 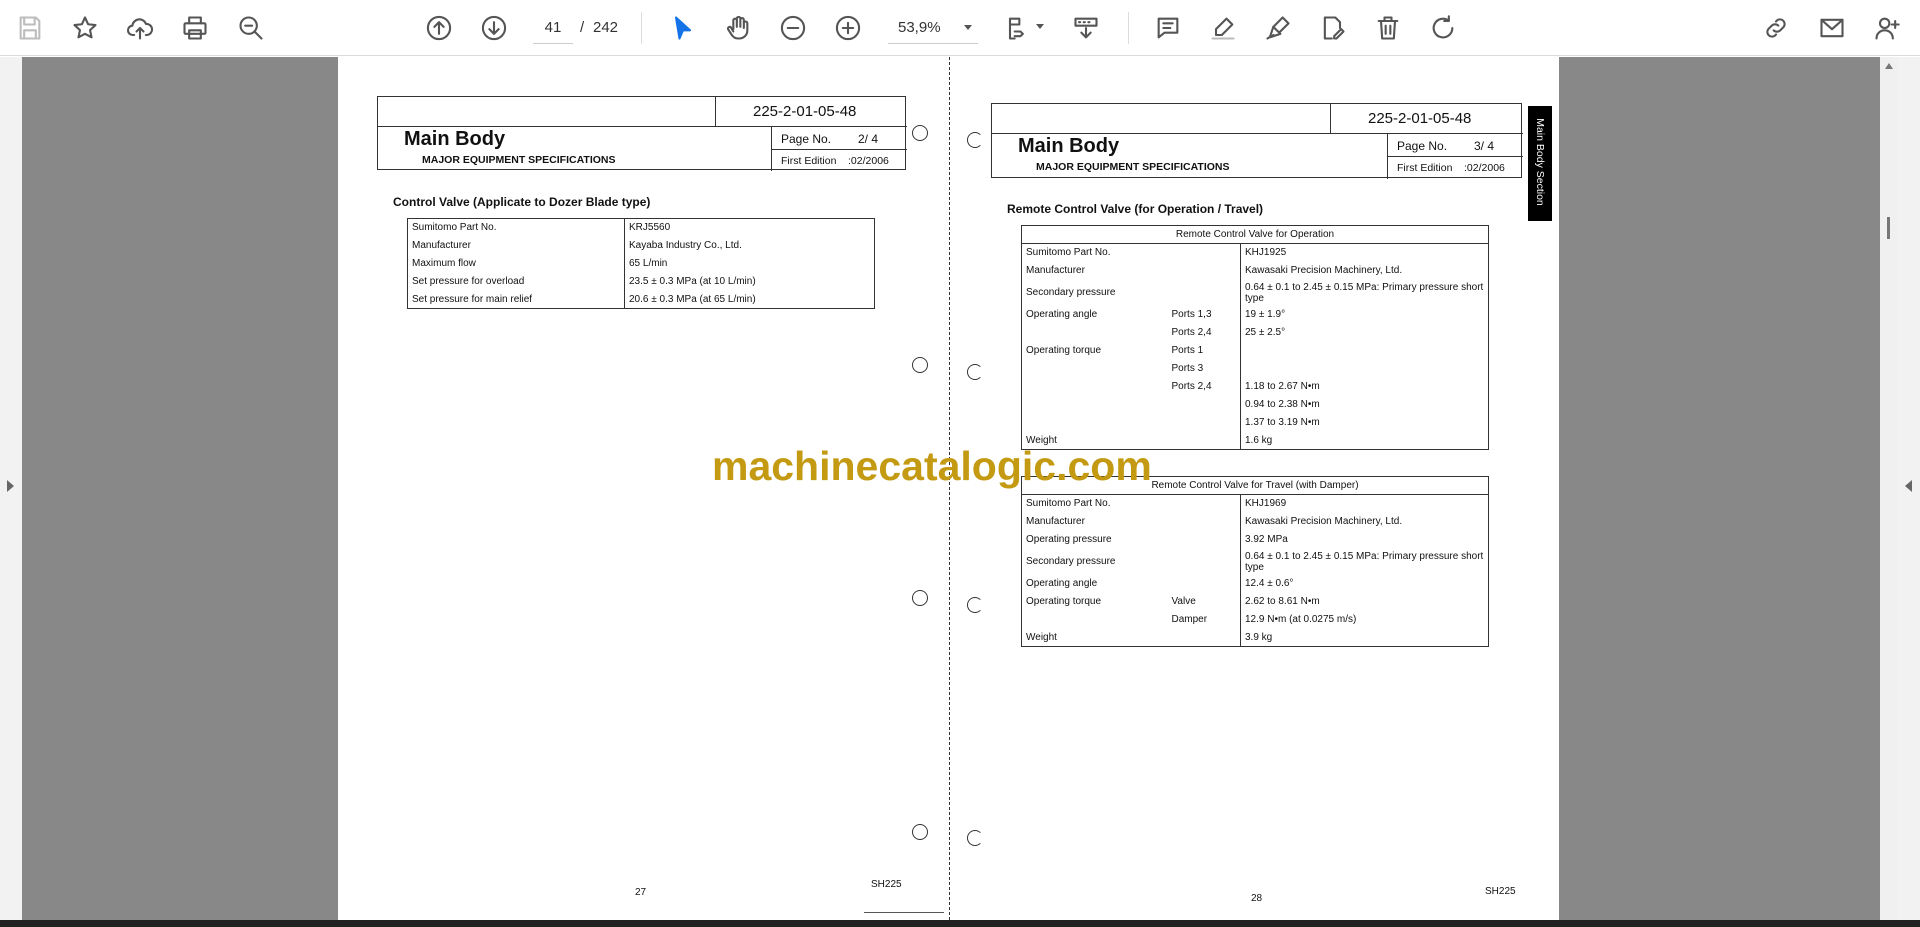 I want to click on fill-sign-icon, so click(x=1333, y=28).